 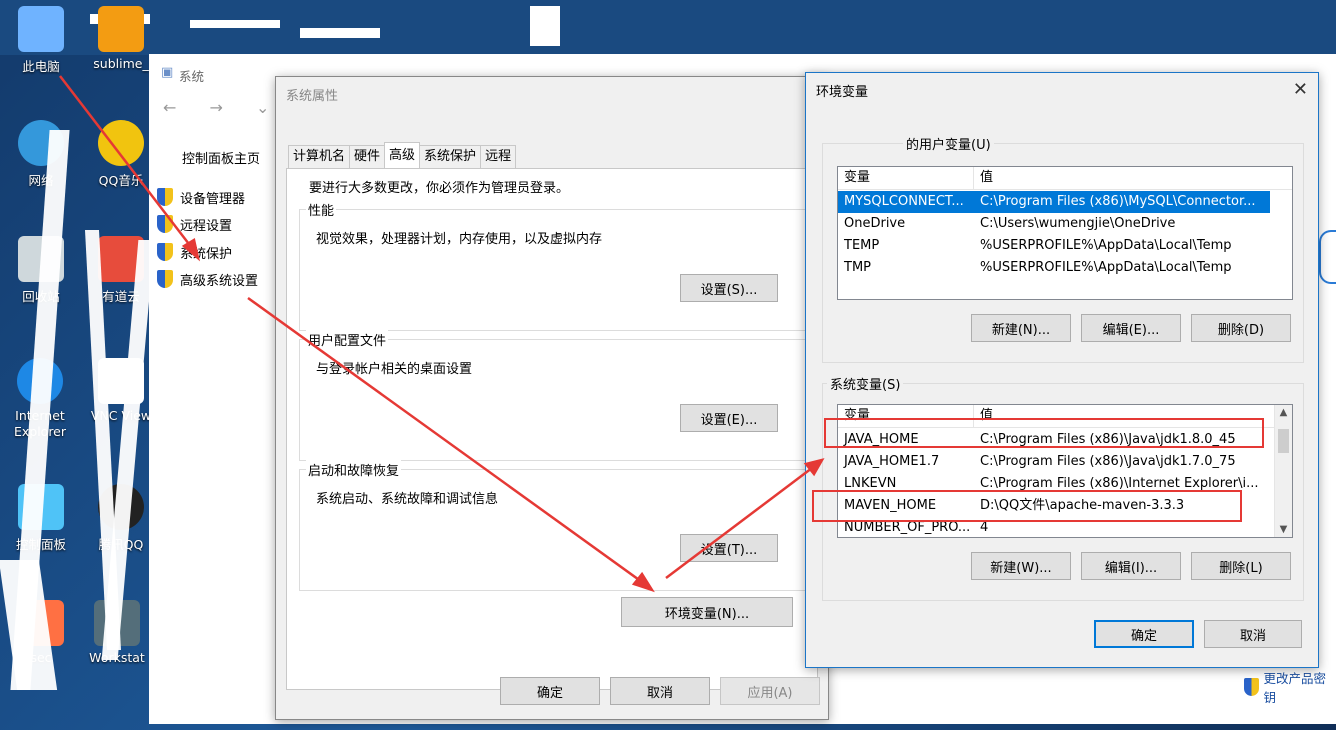 What do you see at coordinates (126, 162) in the screenshot?
I see `arrow-to-advanced-settings` at bounding box center [126, 162].